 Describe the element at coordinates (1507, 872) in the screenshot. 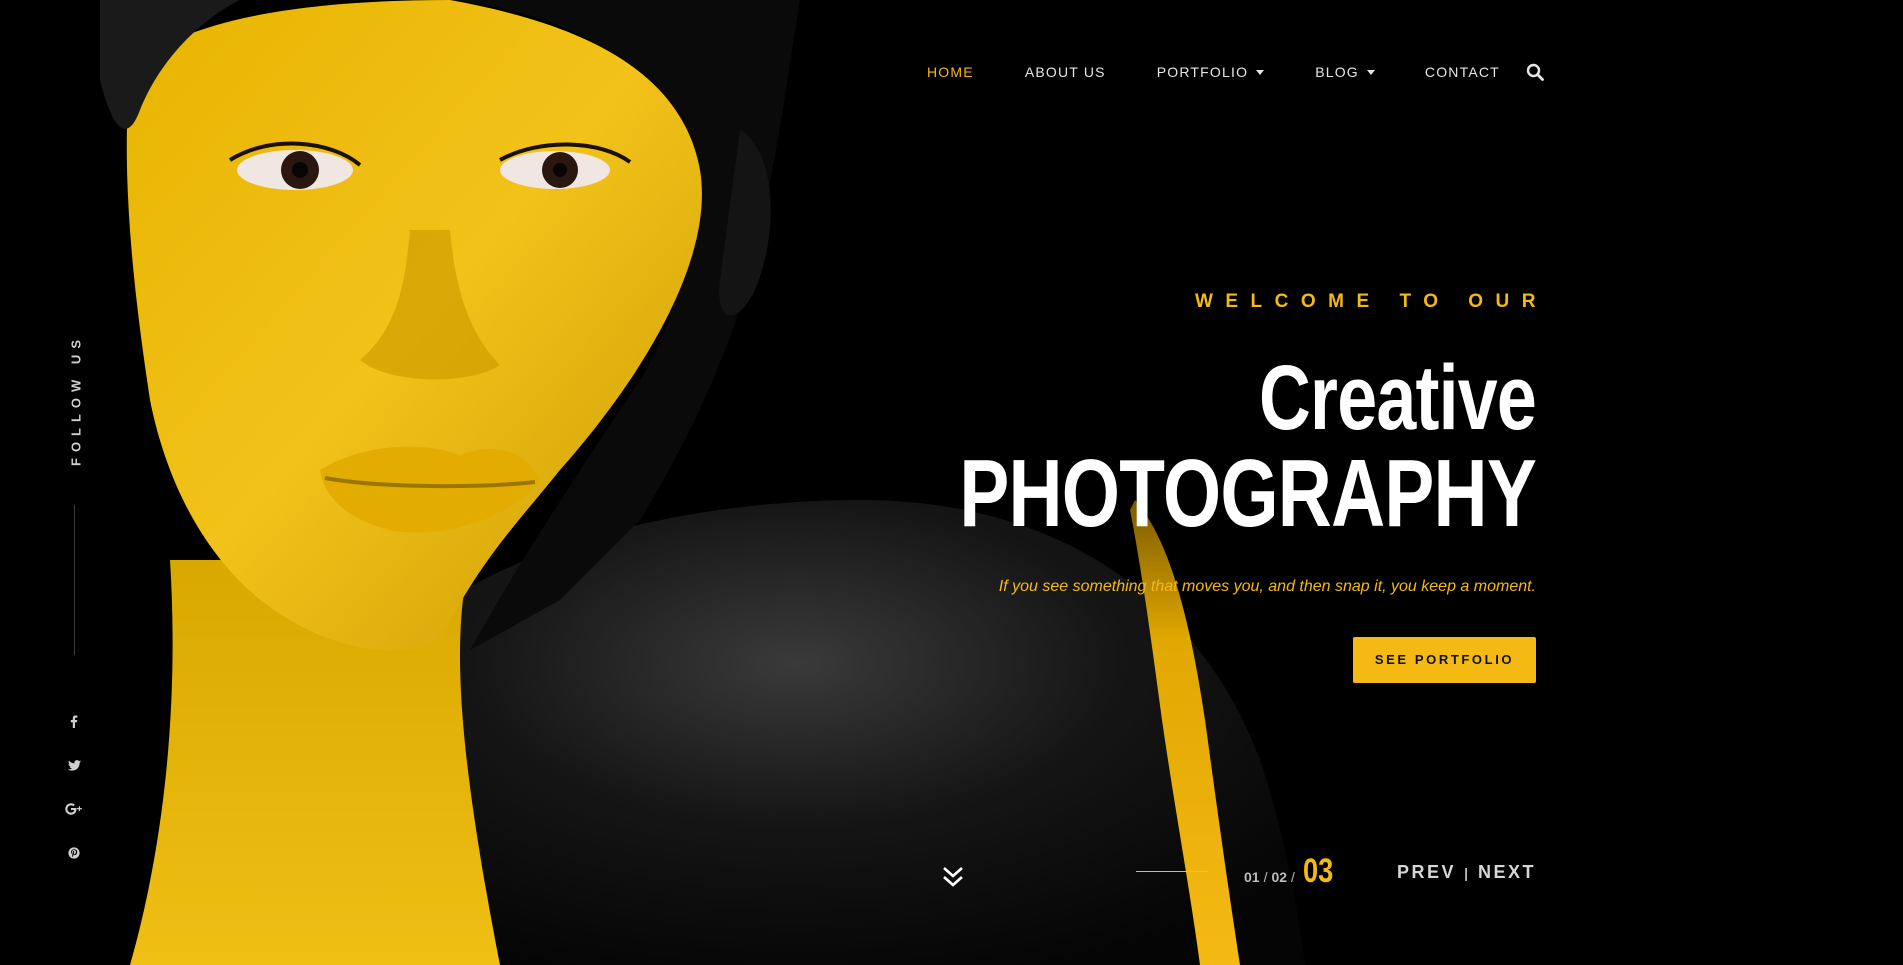

I see `next-button: NEXT` at that location.